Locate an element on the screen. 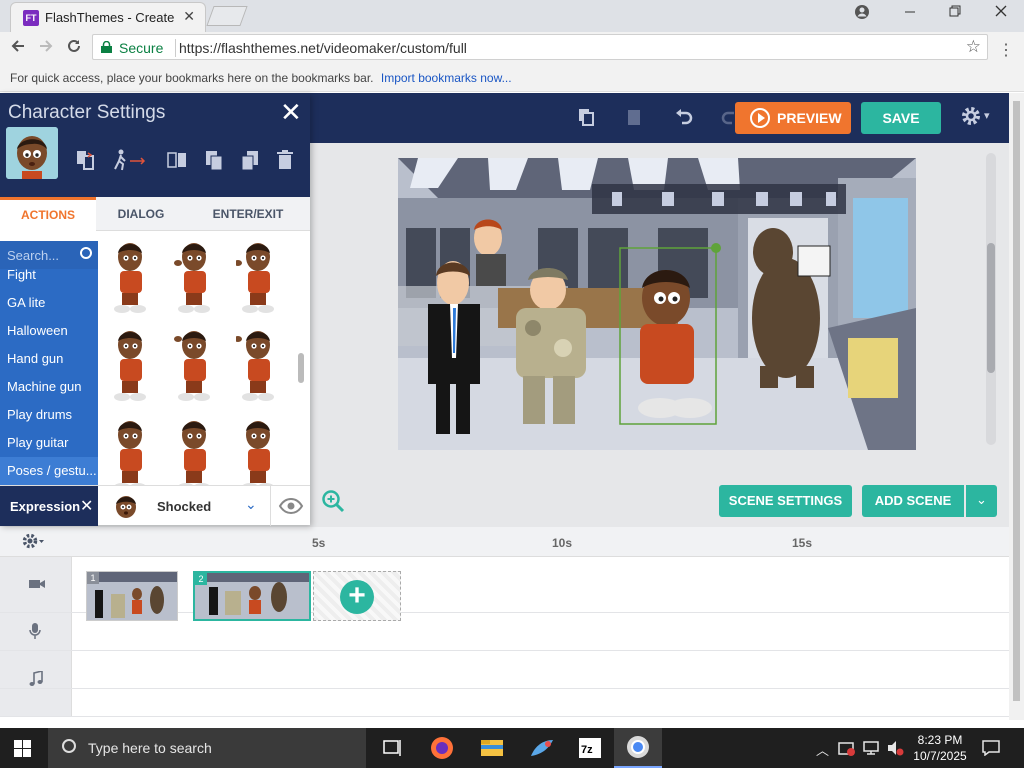  paste-icon is located at coordinates (634, 118).